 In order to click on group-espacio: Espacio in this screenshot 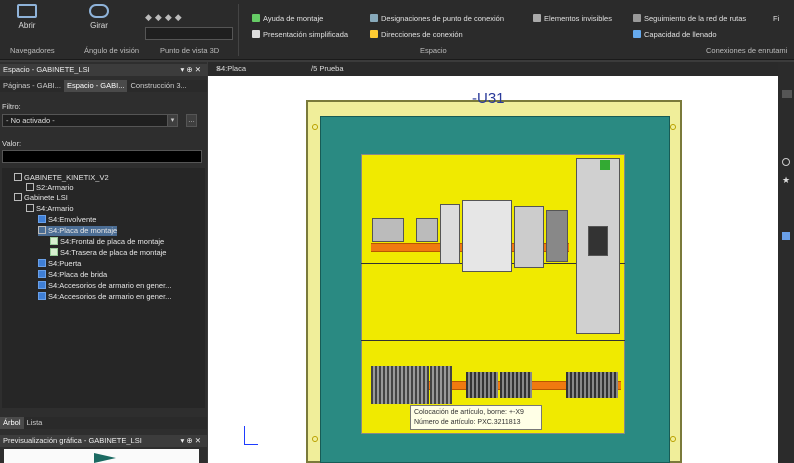, I will do `click(433, 50)`.